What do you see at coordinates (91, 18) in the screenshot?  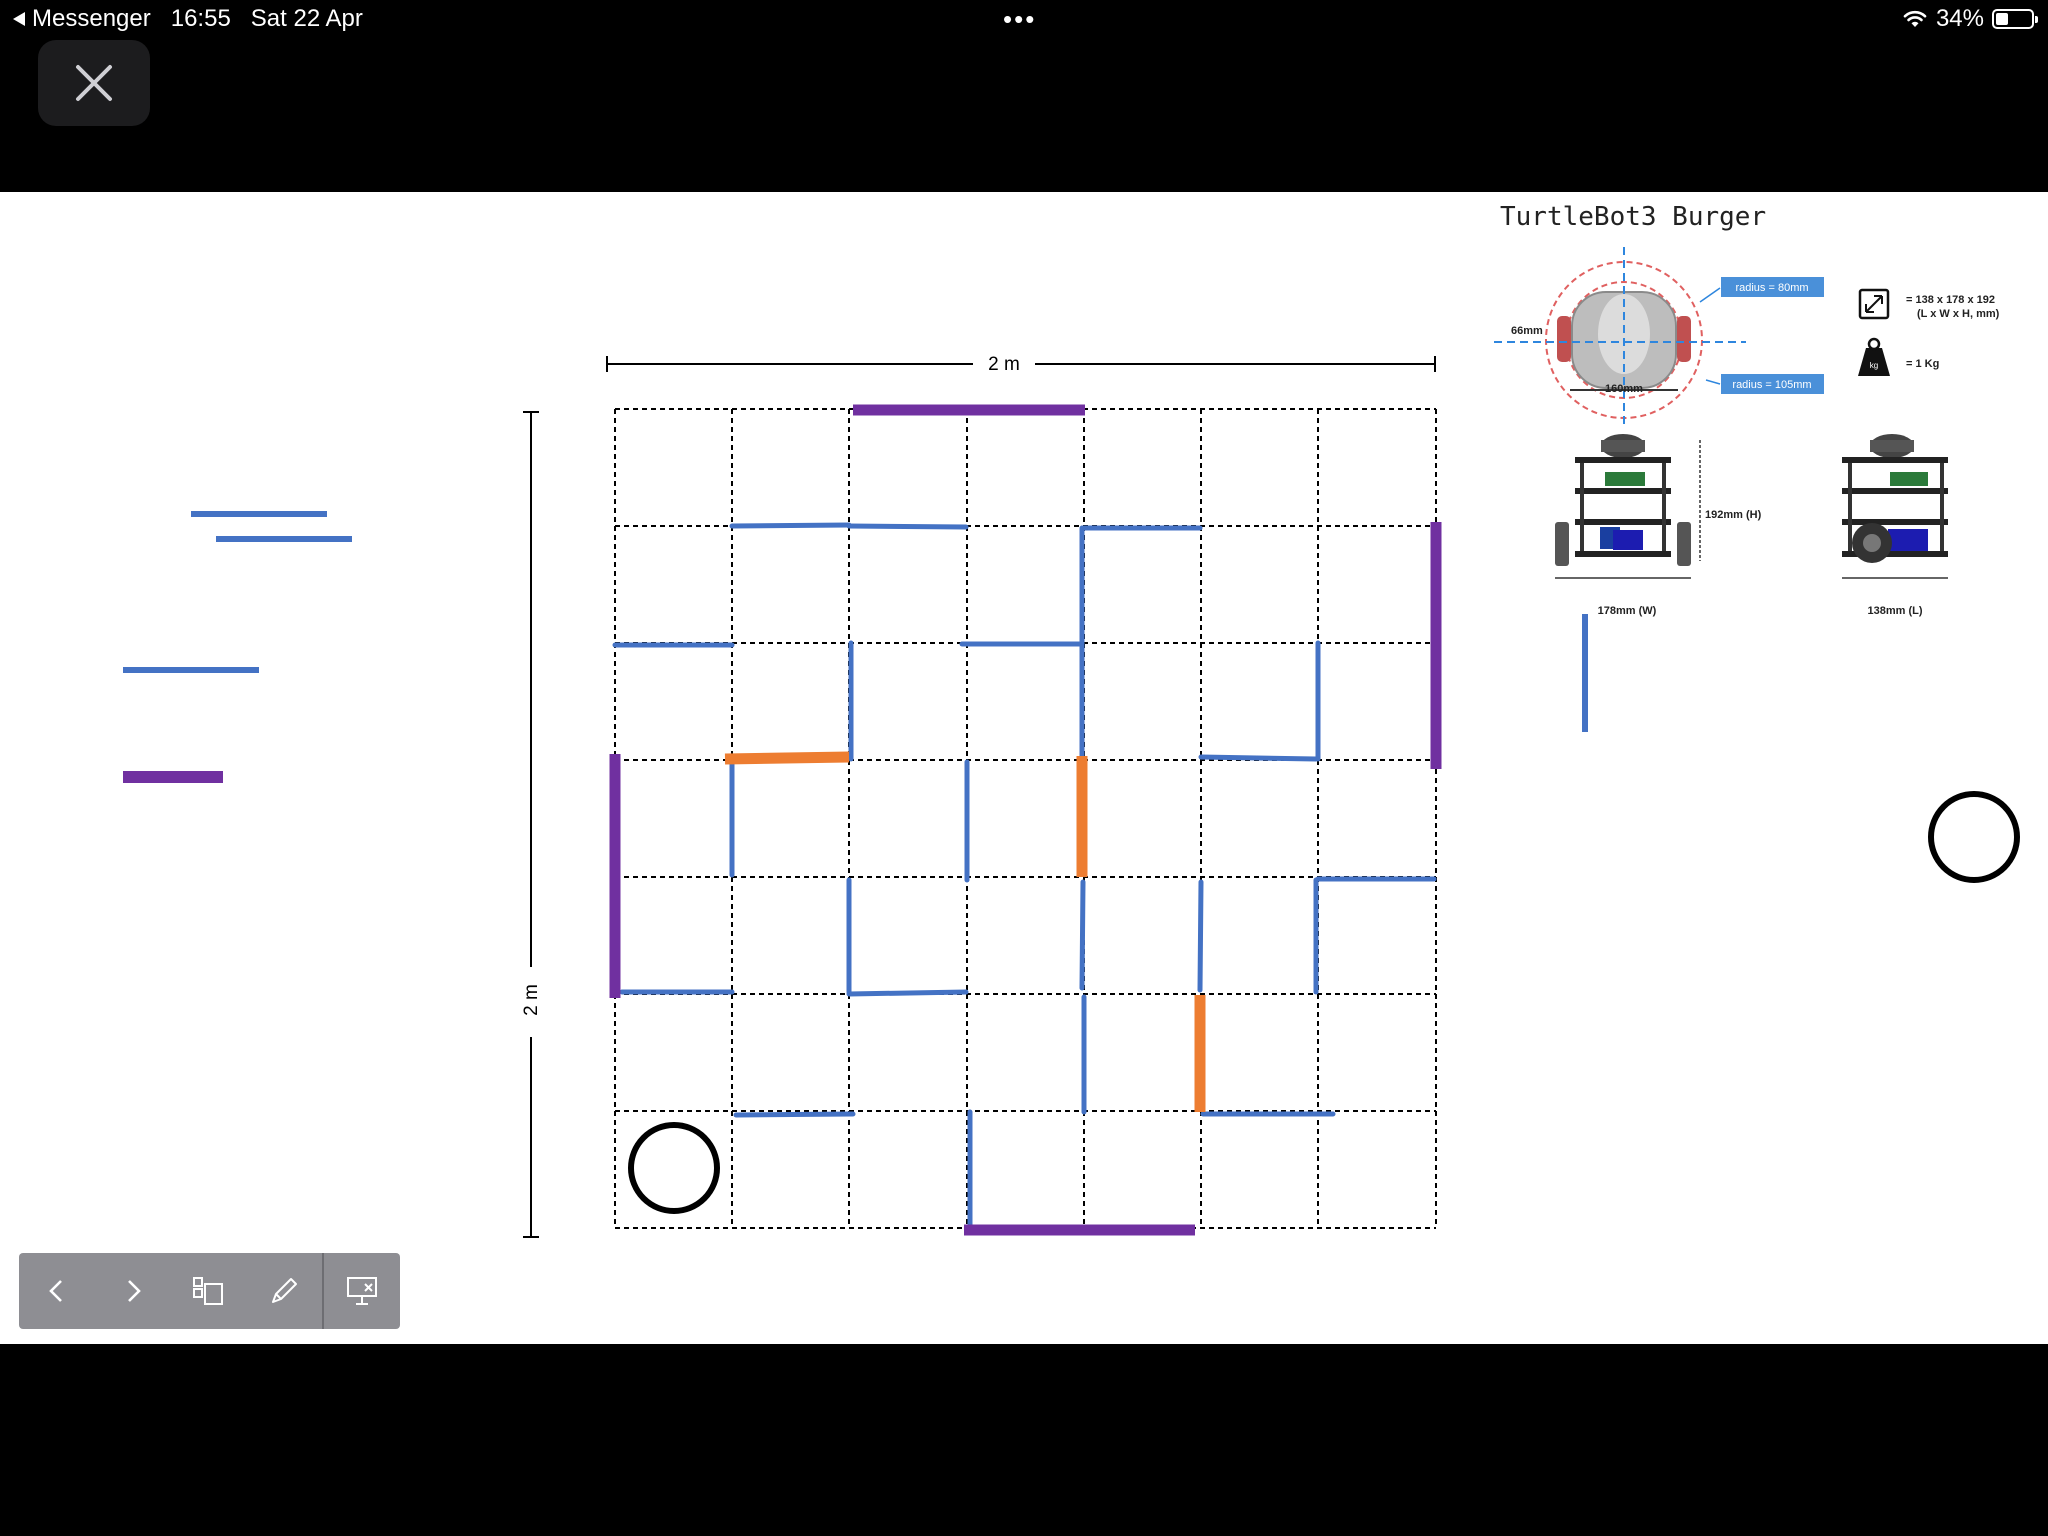 I see `back-app-label: Messenger` at bounding box center [91, 18].